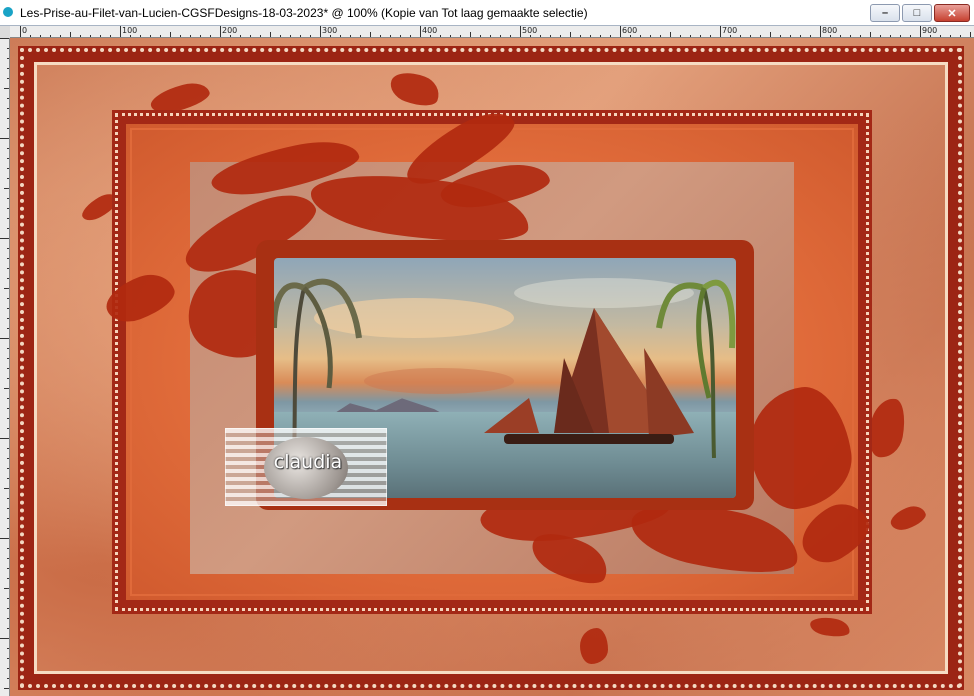 Image resolution: width=974 pixels, height=696 pixels. I want to click on ruler-label: 500, so click(530, 30).